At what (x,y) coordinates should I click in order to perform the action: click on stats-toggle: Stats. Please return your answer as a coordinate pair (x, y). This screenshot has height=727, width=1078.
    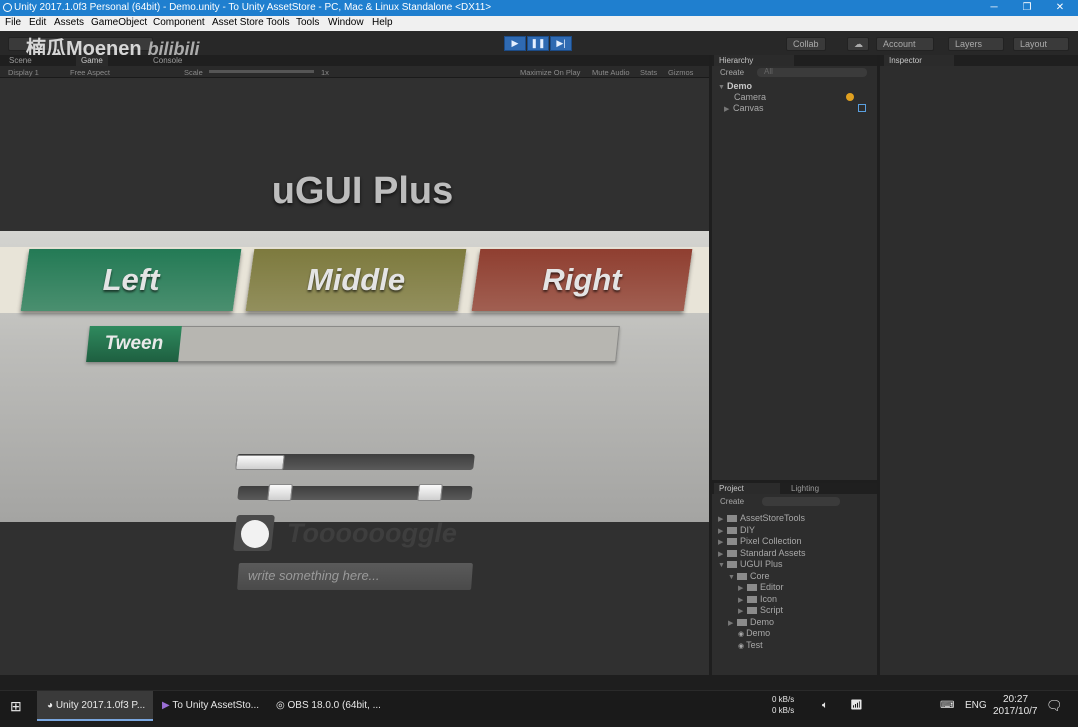
    Looking at the image, I should click on (648, 72).